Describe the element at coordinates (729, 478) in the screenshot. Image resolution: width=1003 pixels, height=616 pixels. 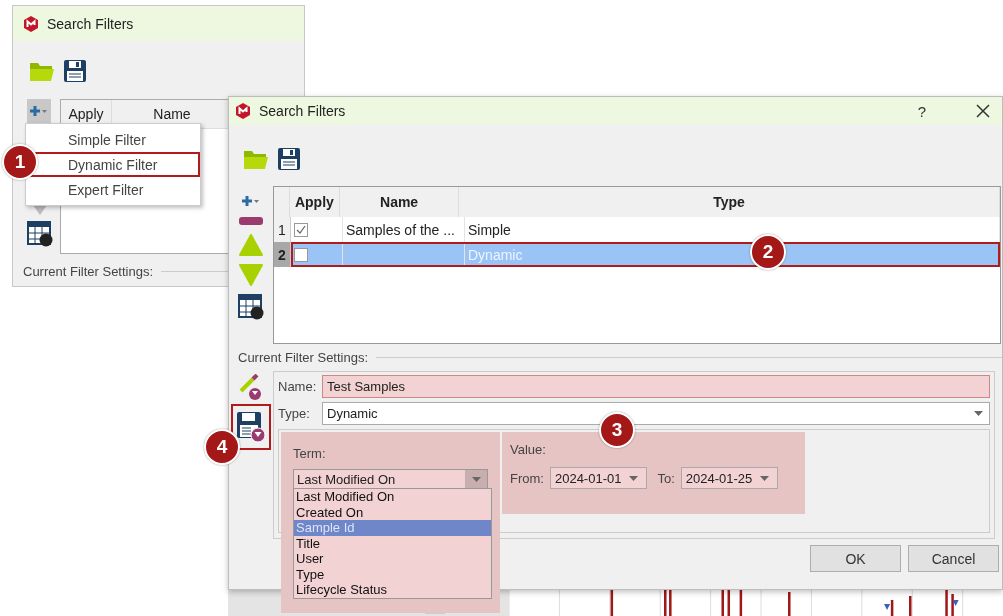
I see `date-picker: 2024-01-25` at that location.